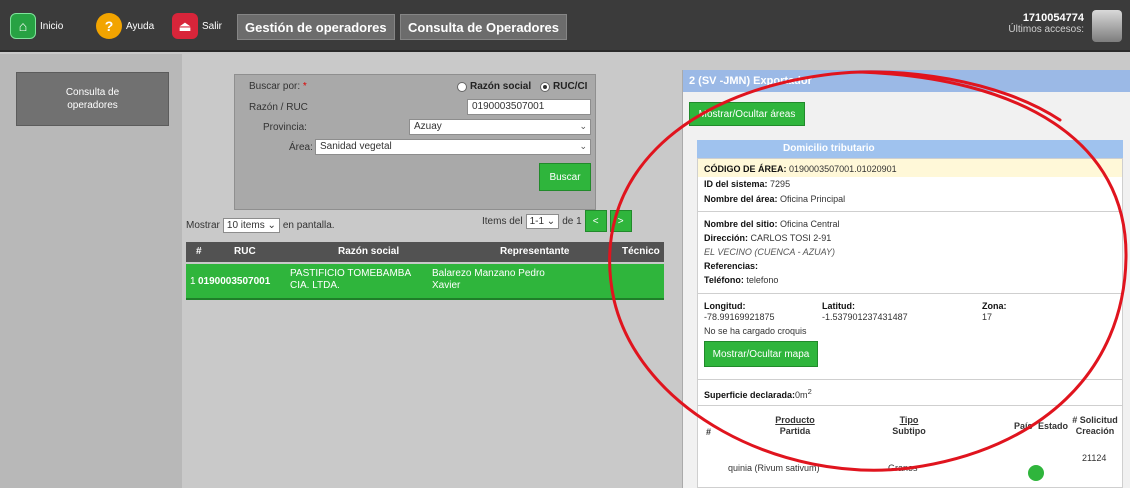 The image size is (1130, 488). Describe the element at coordinates (731, 266) in the screenshot. I see `referencias: Referencias:` at that location.